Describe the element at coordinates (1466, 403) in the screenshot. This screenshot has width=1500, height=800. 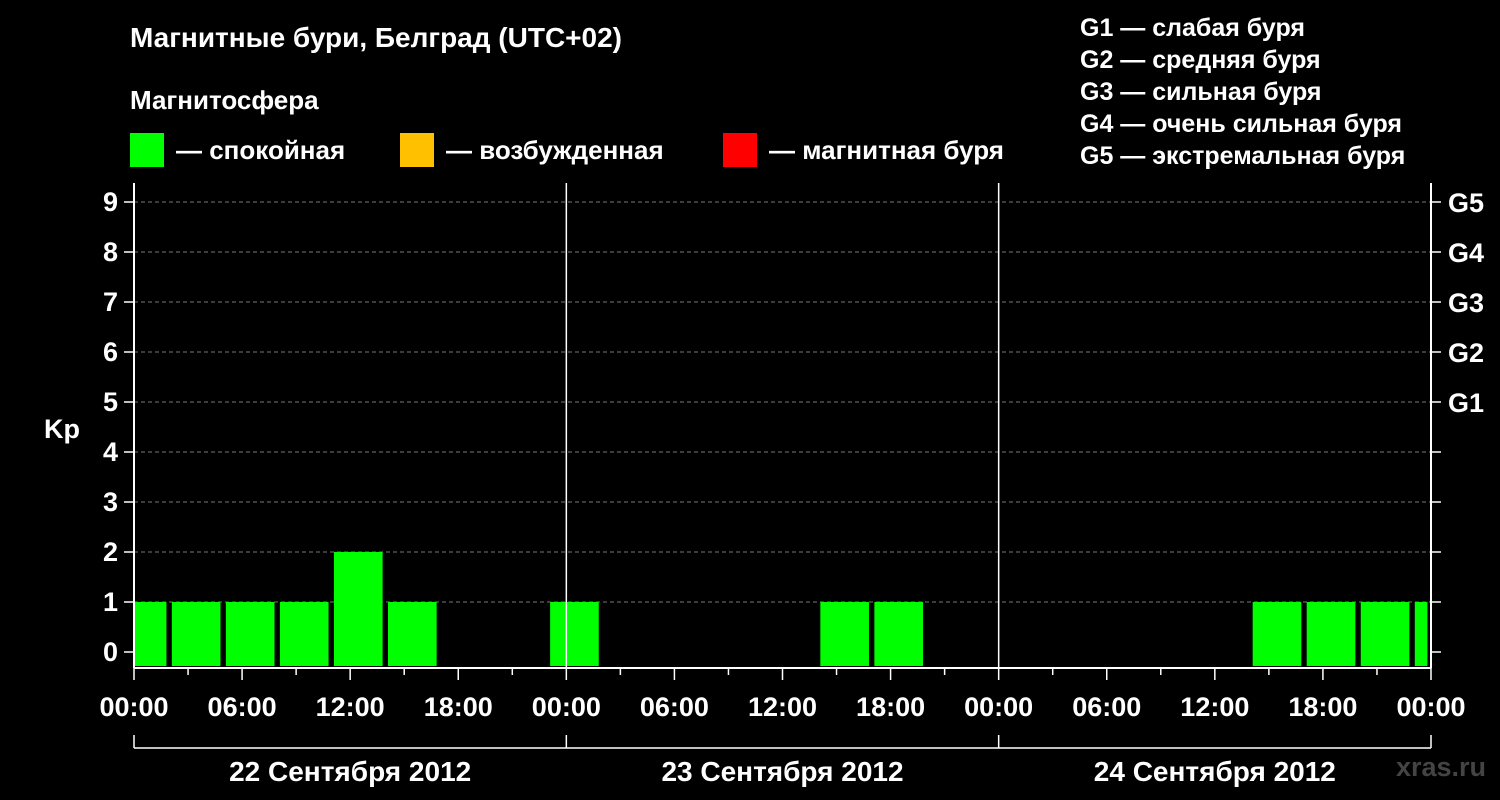
I see `g-scale-label: G1` at that location.